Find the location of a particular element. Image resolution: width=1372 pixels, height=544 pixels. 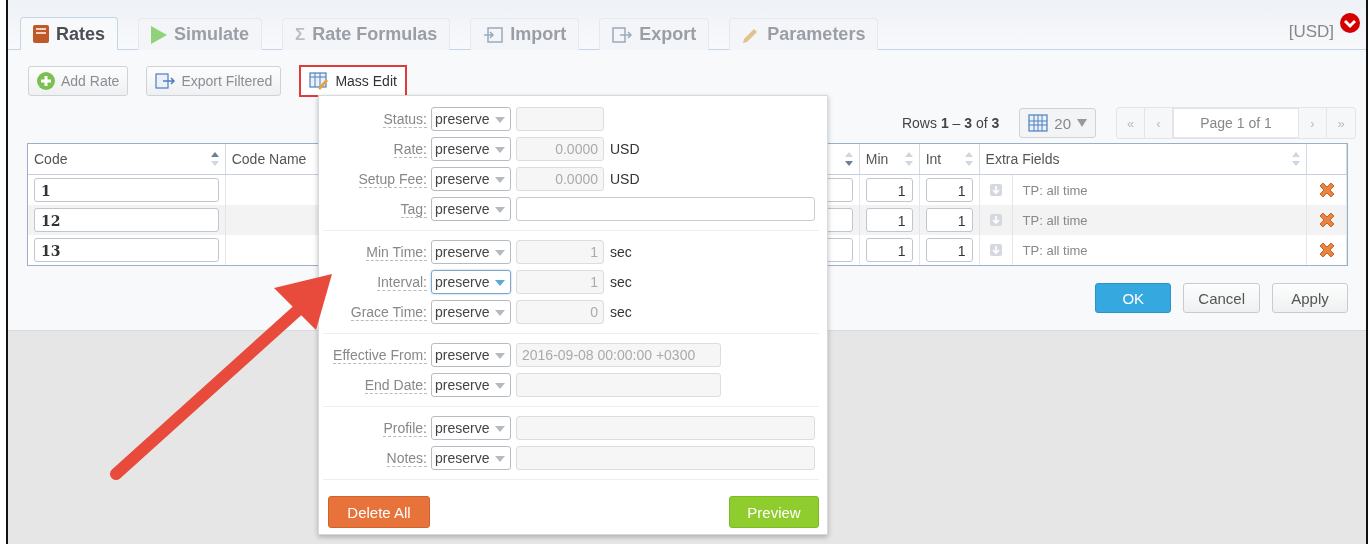

field-label: Profile: is located at coordinates (405, 428).